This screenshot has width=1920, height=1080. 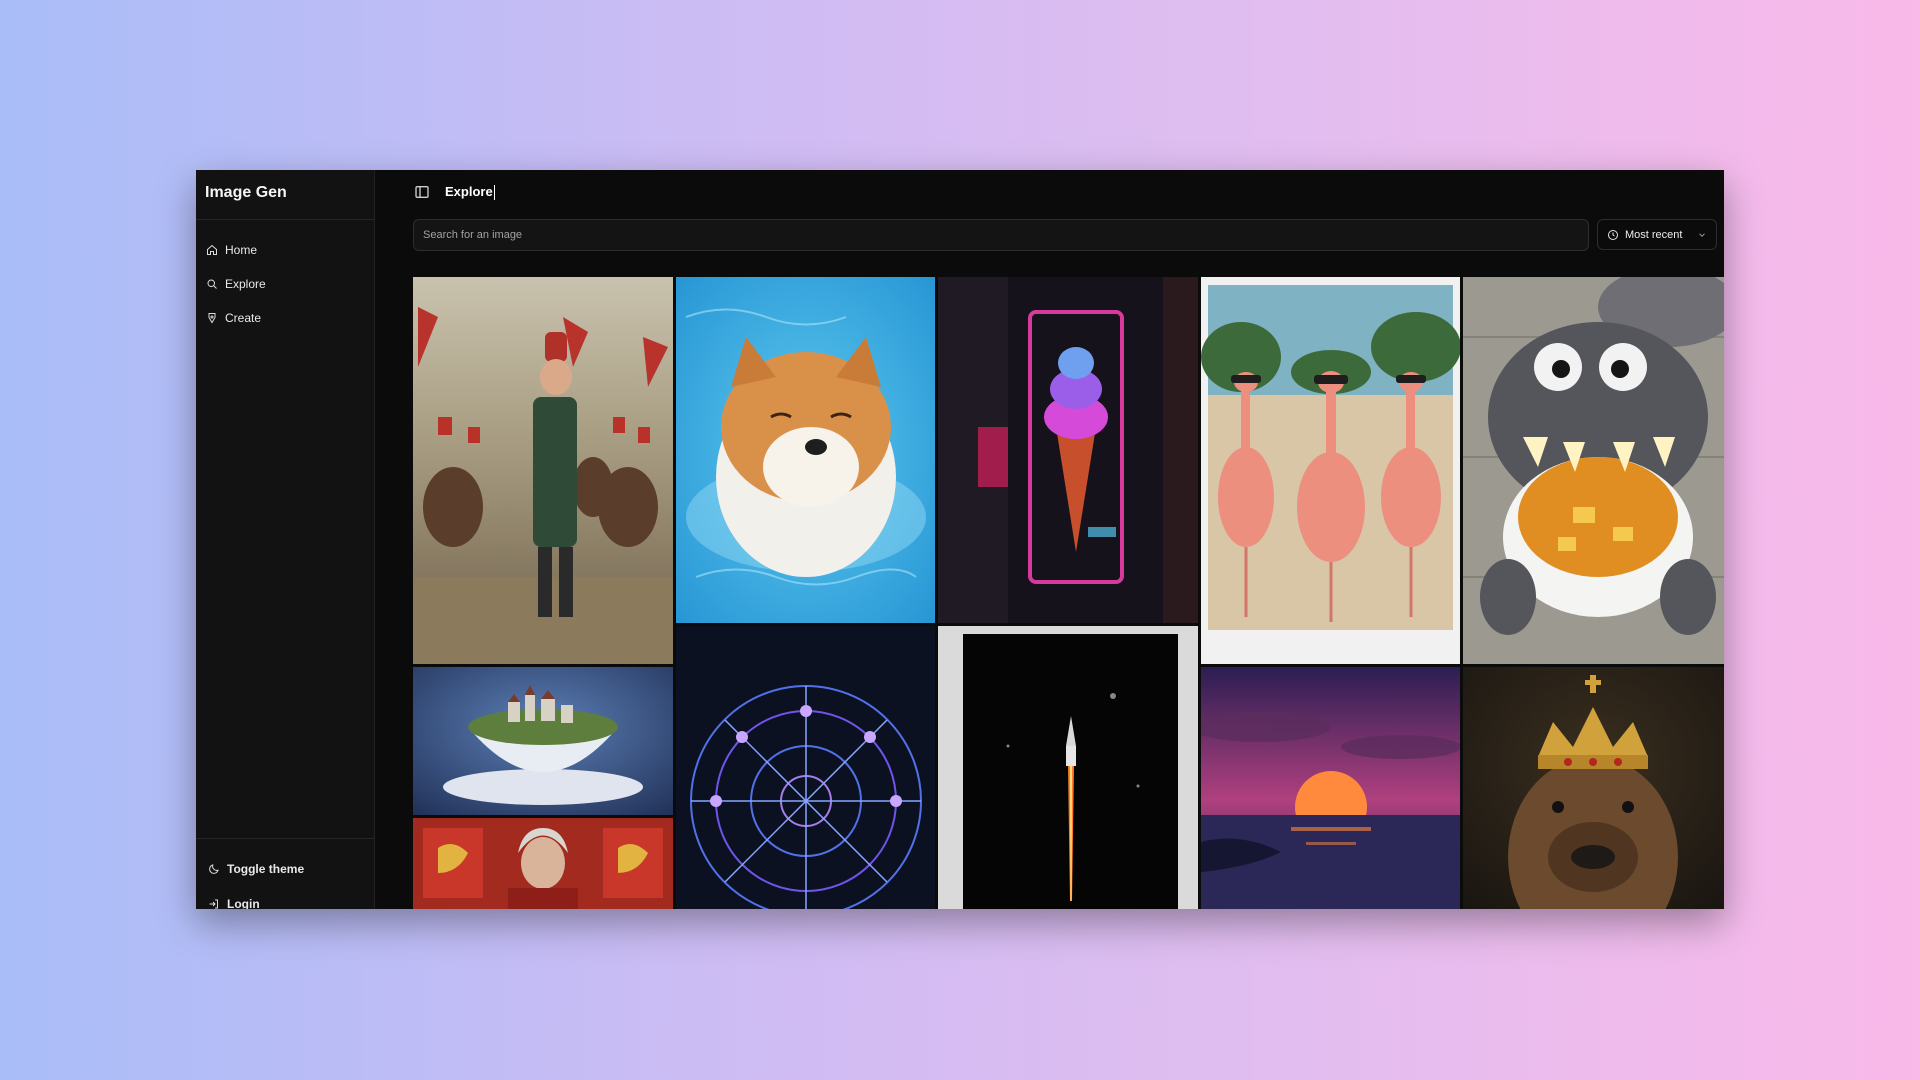 I want to click on soldier-painting-image, so click(x=543, y=470).